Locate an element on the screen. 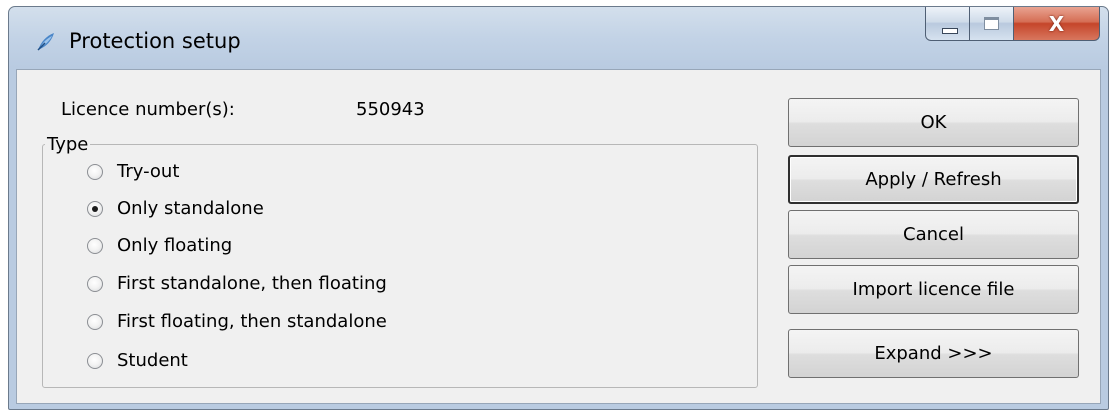  close-button: X is located at coordinates (1057, 24).